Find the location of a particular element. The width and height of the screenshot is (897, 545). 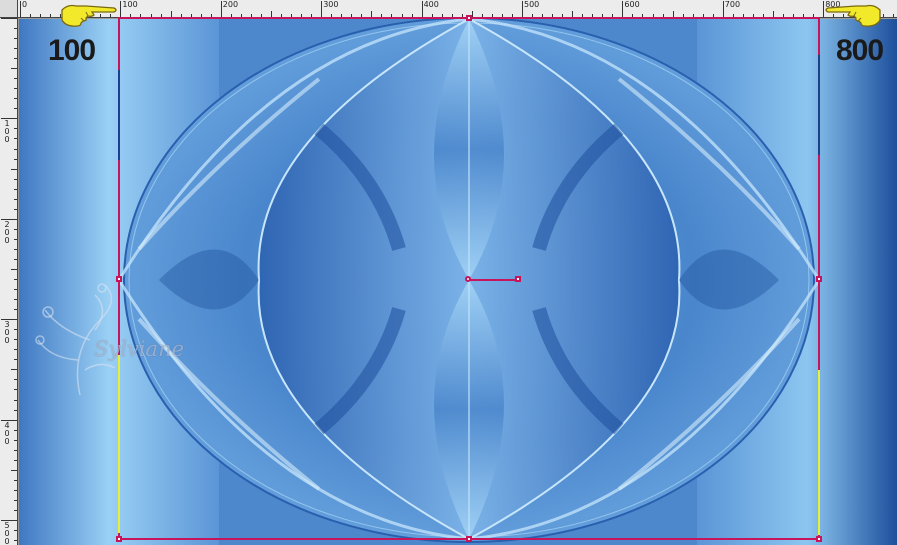

left-marker-value: 100 is located at coordinates (72, 50).